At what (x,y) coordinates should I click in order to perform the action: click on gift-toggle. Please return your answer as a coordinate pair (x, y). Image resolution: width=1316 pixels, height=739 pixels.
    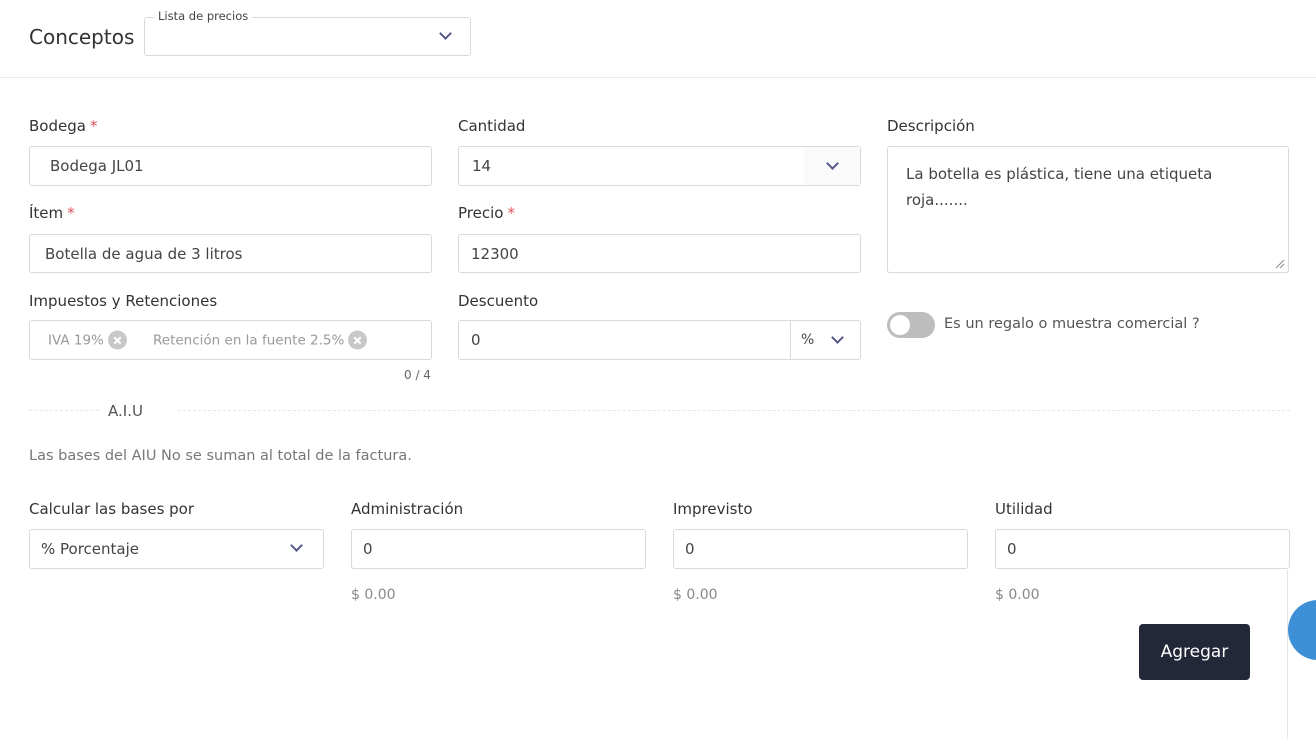
    Looking at the image, I should click on (911, 325).